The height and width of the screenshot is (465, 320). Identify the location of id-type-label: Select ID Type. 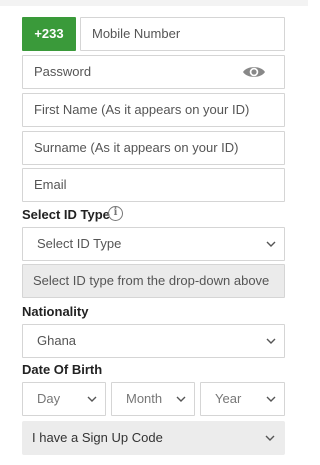
(66, 214).